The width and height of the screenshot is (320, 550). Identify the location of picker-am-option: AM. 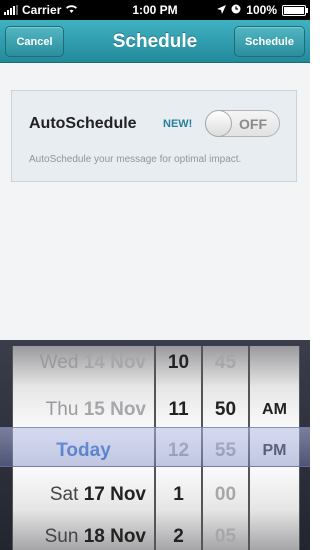
(274, 410).